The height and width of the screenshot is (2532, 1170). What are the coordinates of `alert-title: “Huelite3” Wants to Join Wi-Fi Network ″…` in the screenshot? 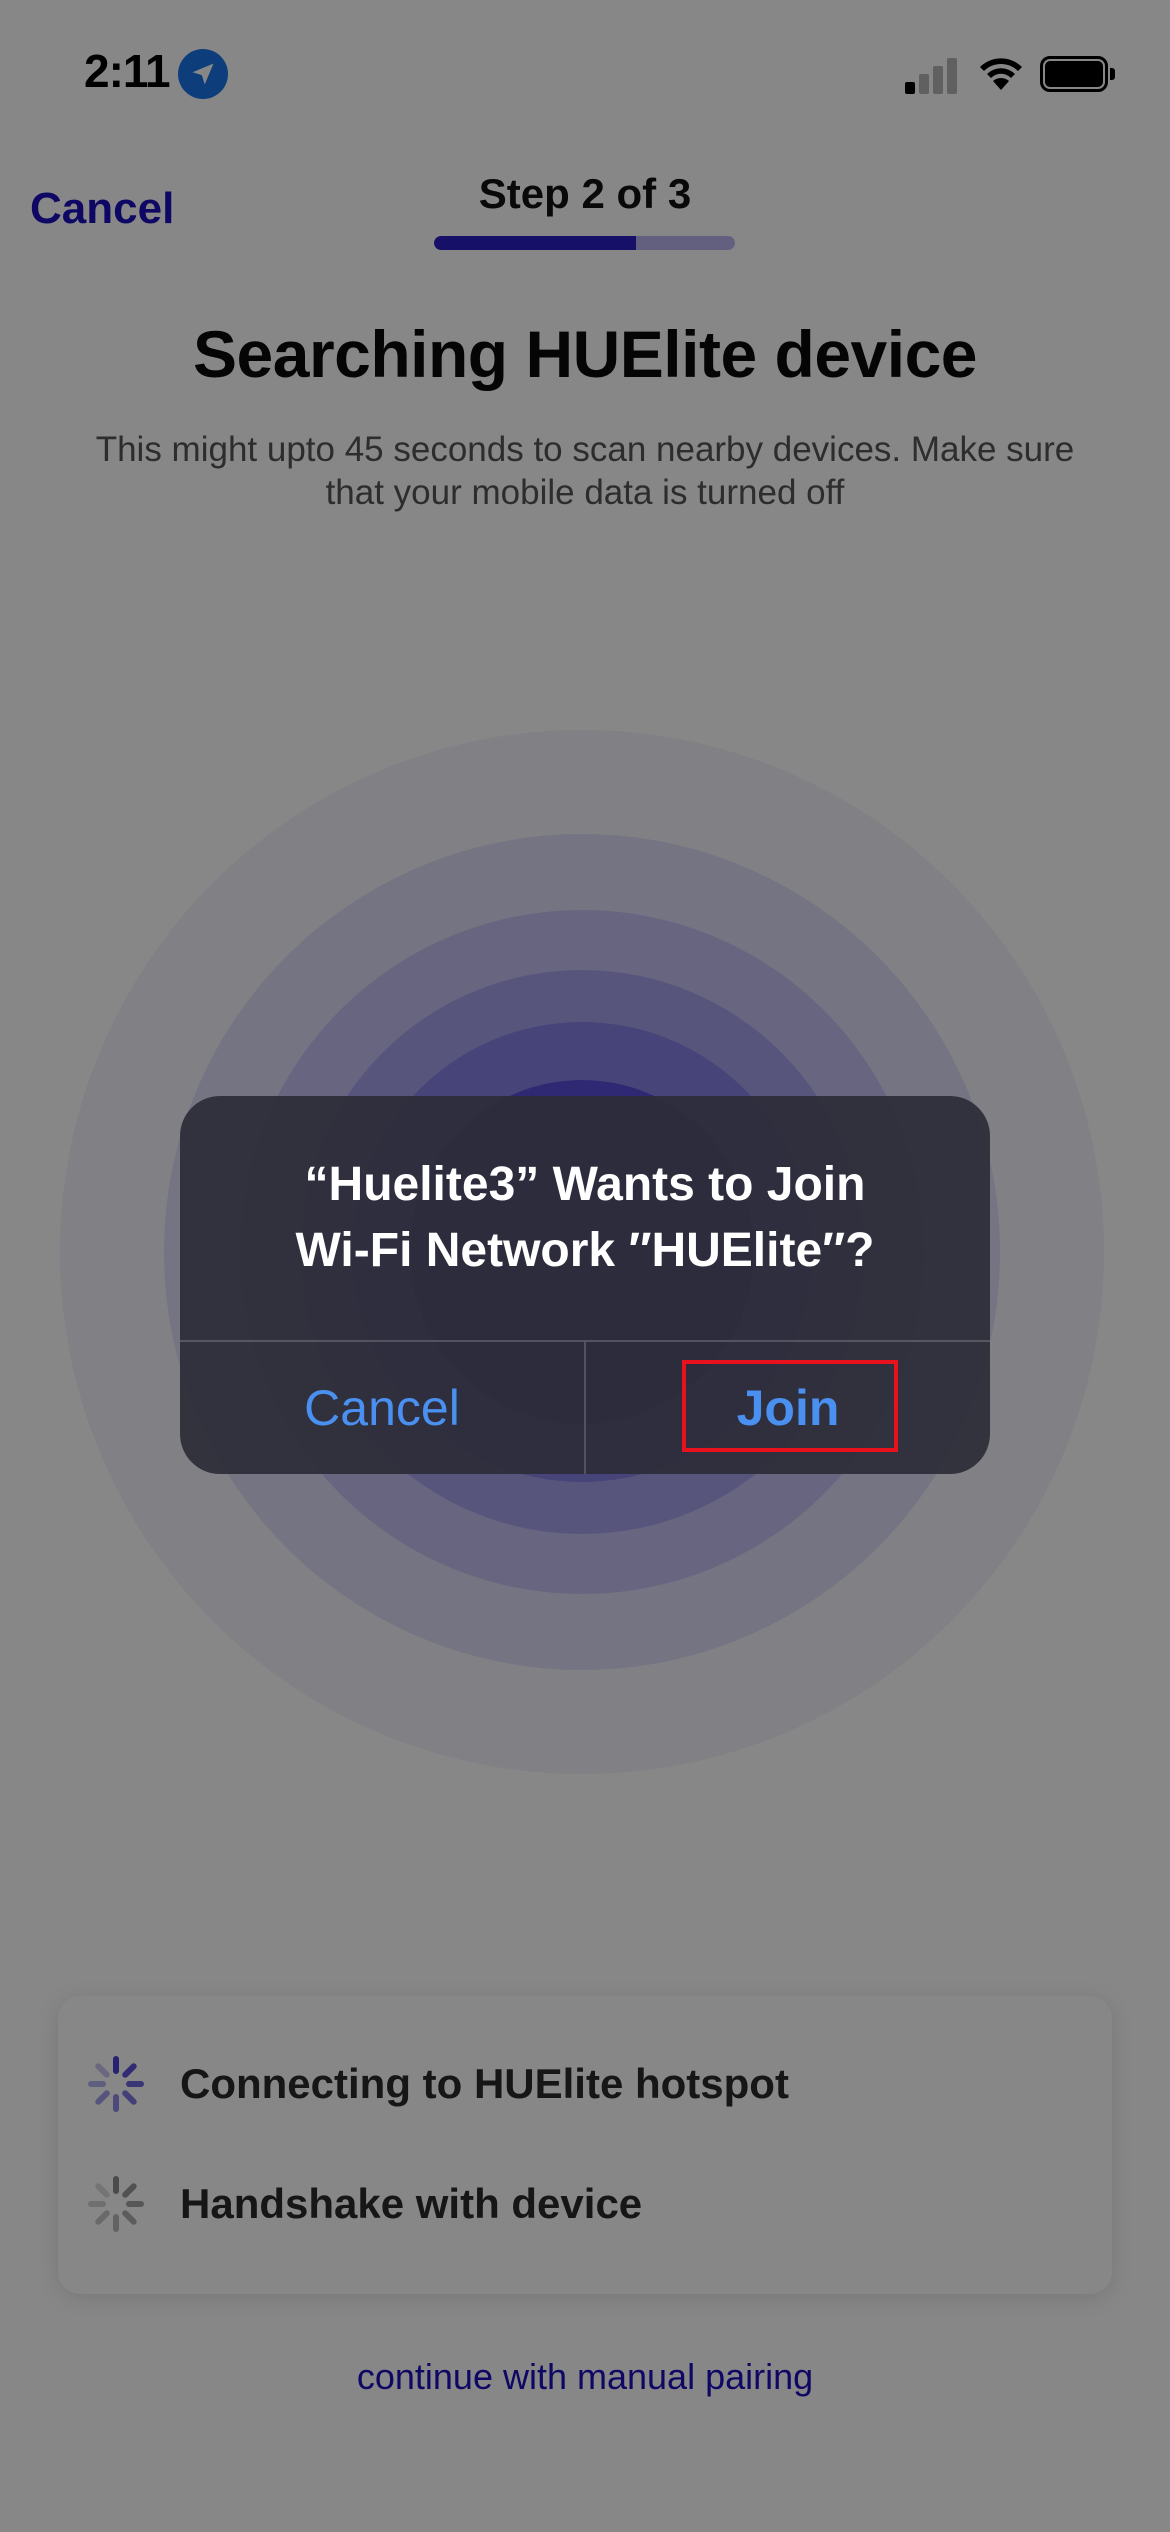 It's located at (585, 1218).